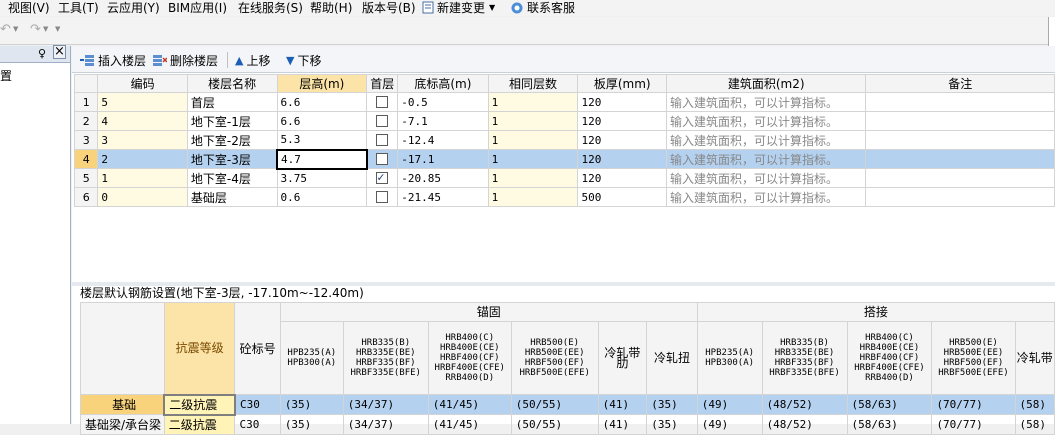 Image resolution: width=1055 pixels, height=435 pixels. I want to click on height-cell: 0.6, so click(322, 197).